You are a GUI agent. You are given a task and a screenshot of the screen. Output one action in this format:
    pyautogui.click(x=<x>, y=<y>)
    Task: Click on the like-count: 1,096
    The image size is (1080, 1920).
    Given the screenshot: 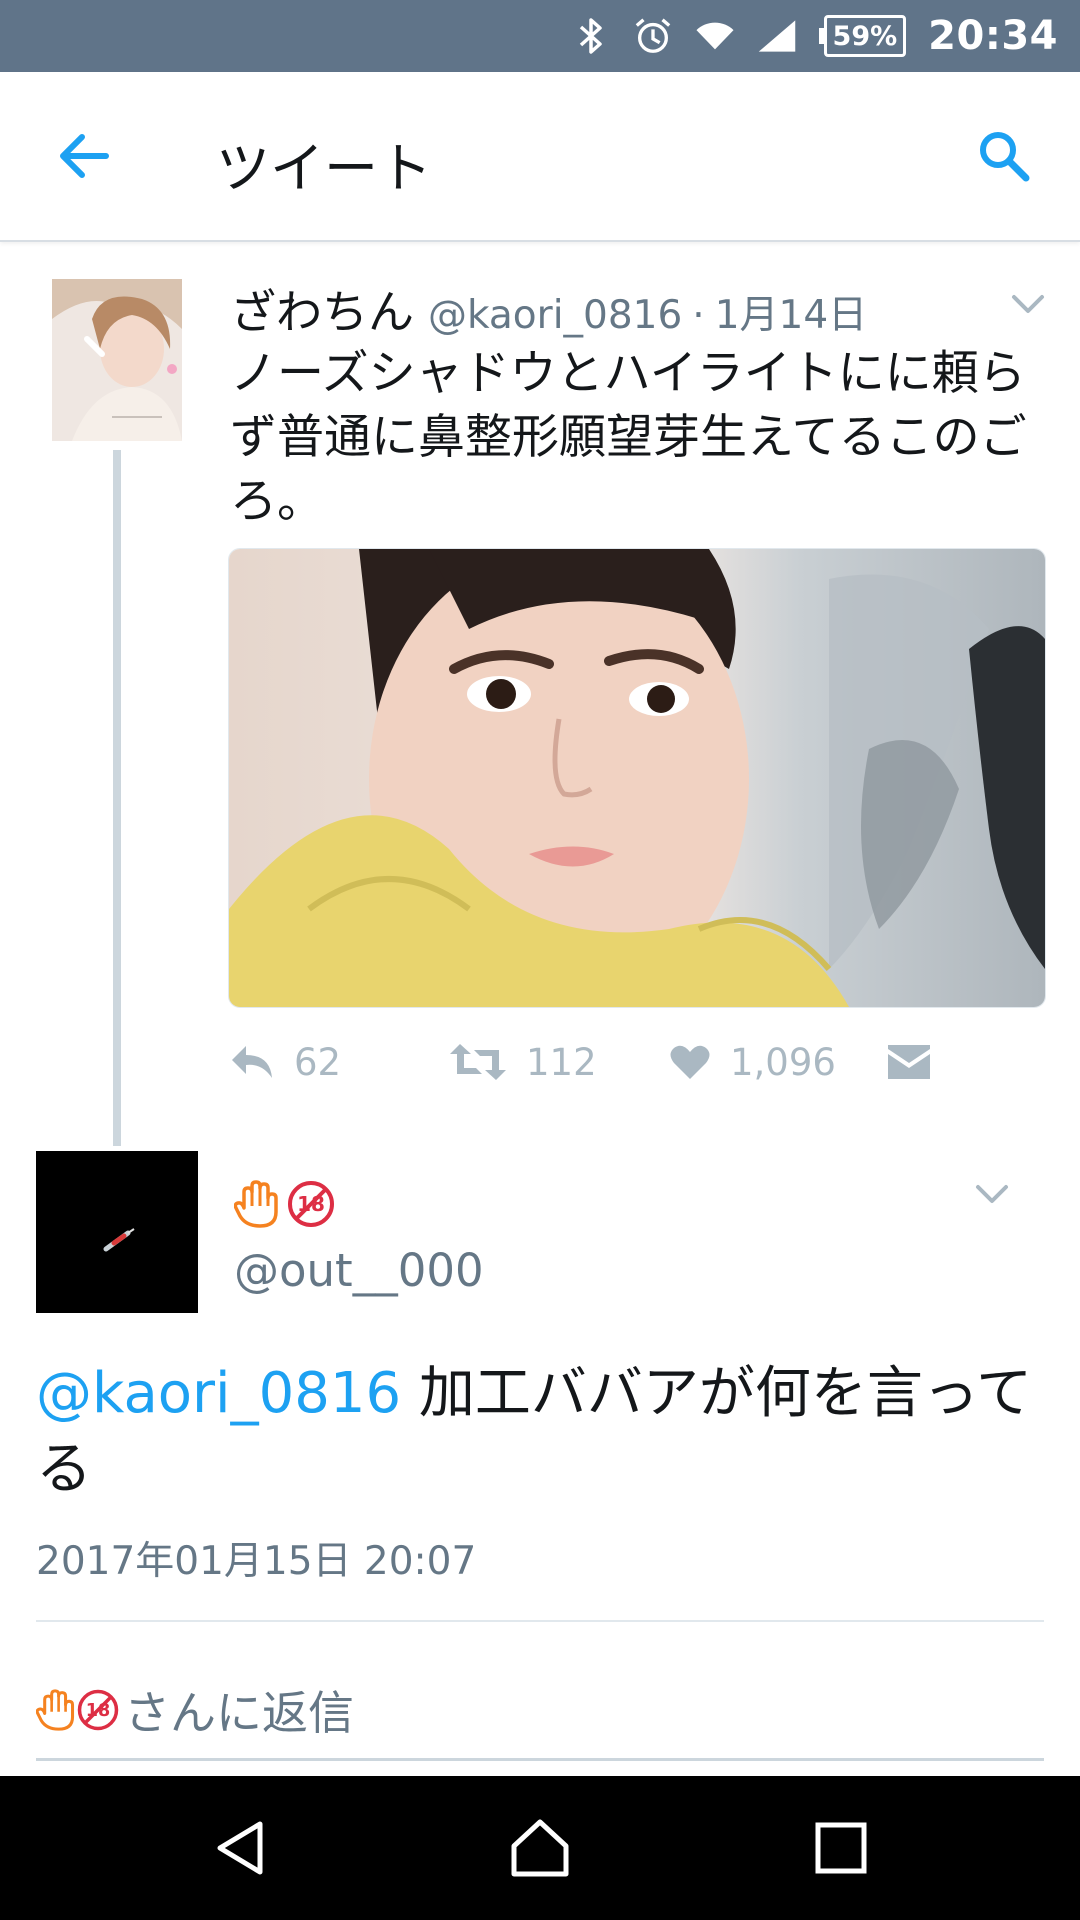 What is the action you would take?
    pyautogui.click(x=783, y=1062)
    